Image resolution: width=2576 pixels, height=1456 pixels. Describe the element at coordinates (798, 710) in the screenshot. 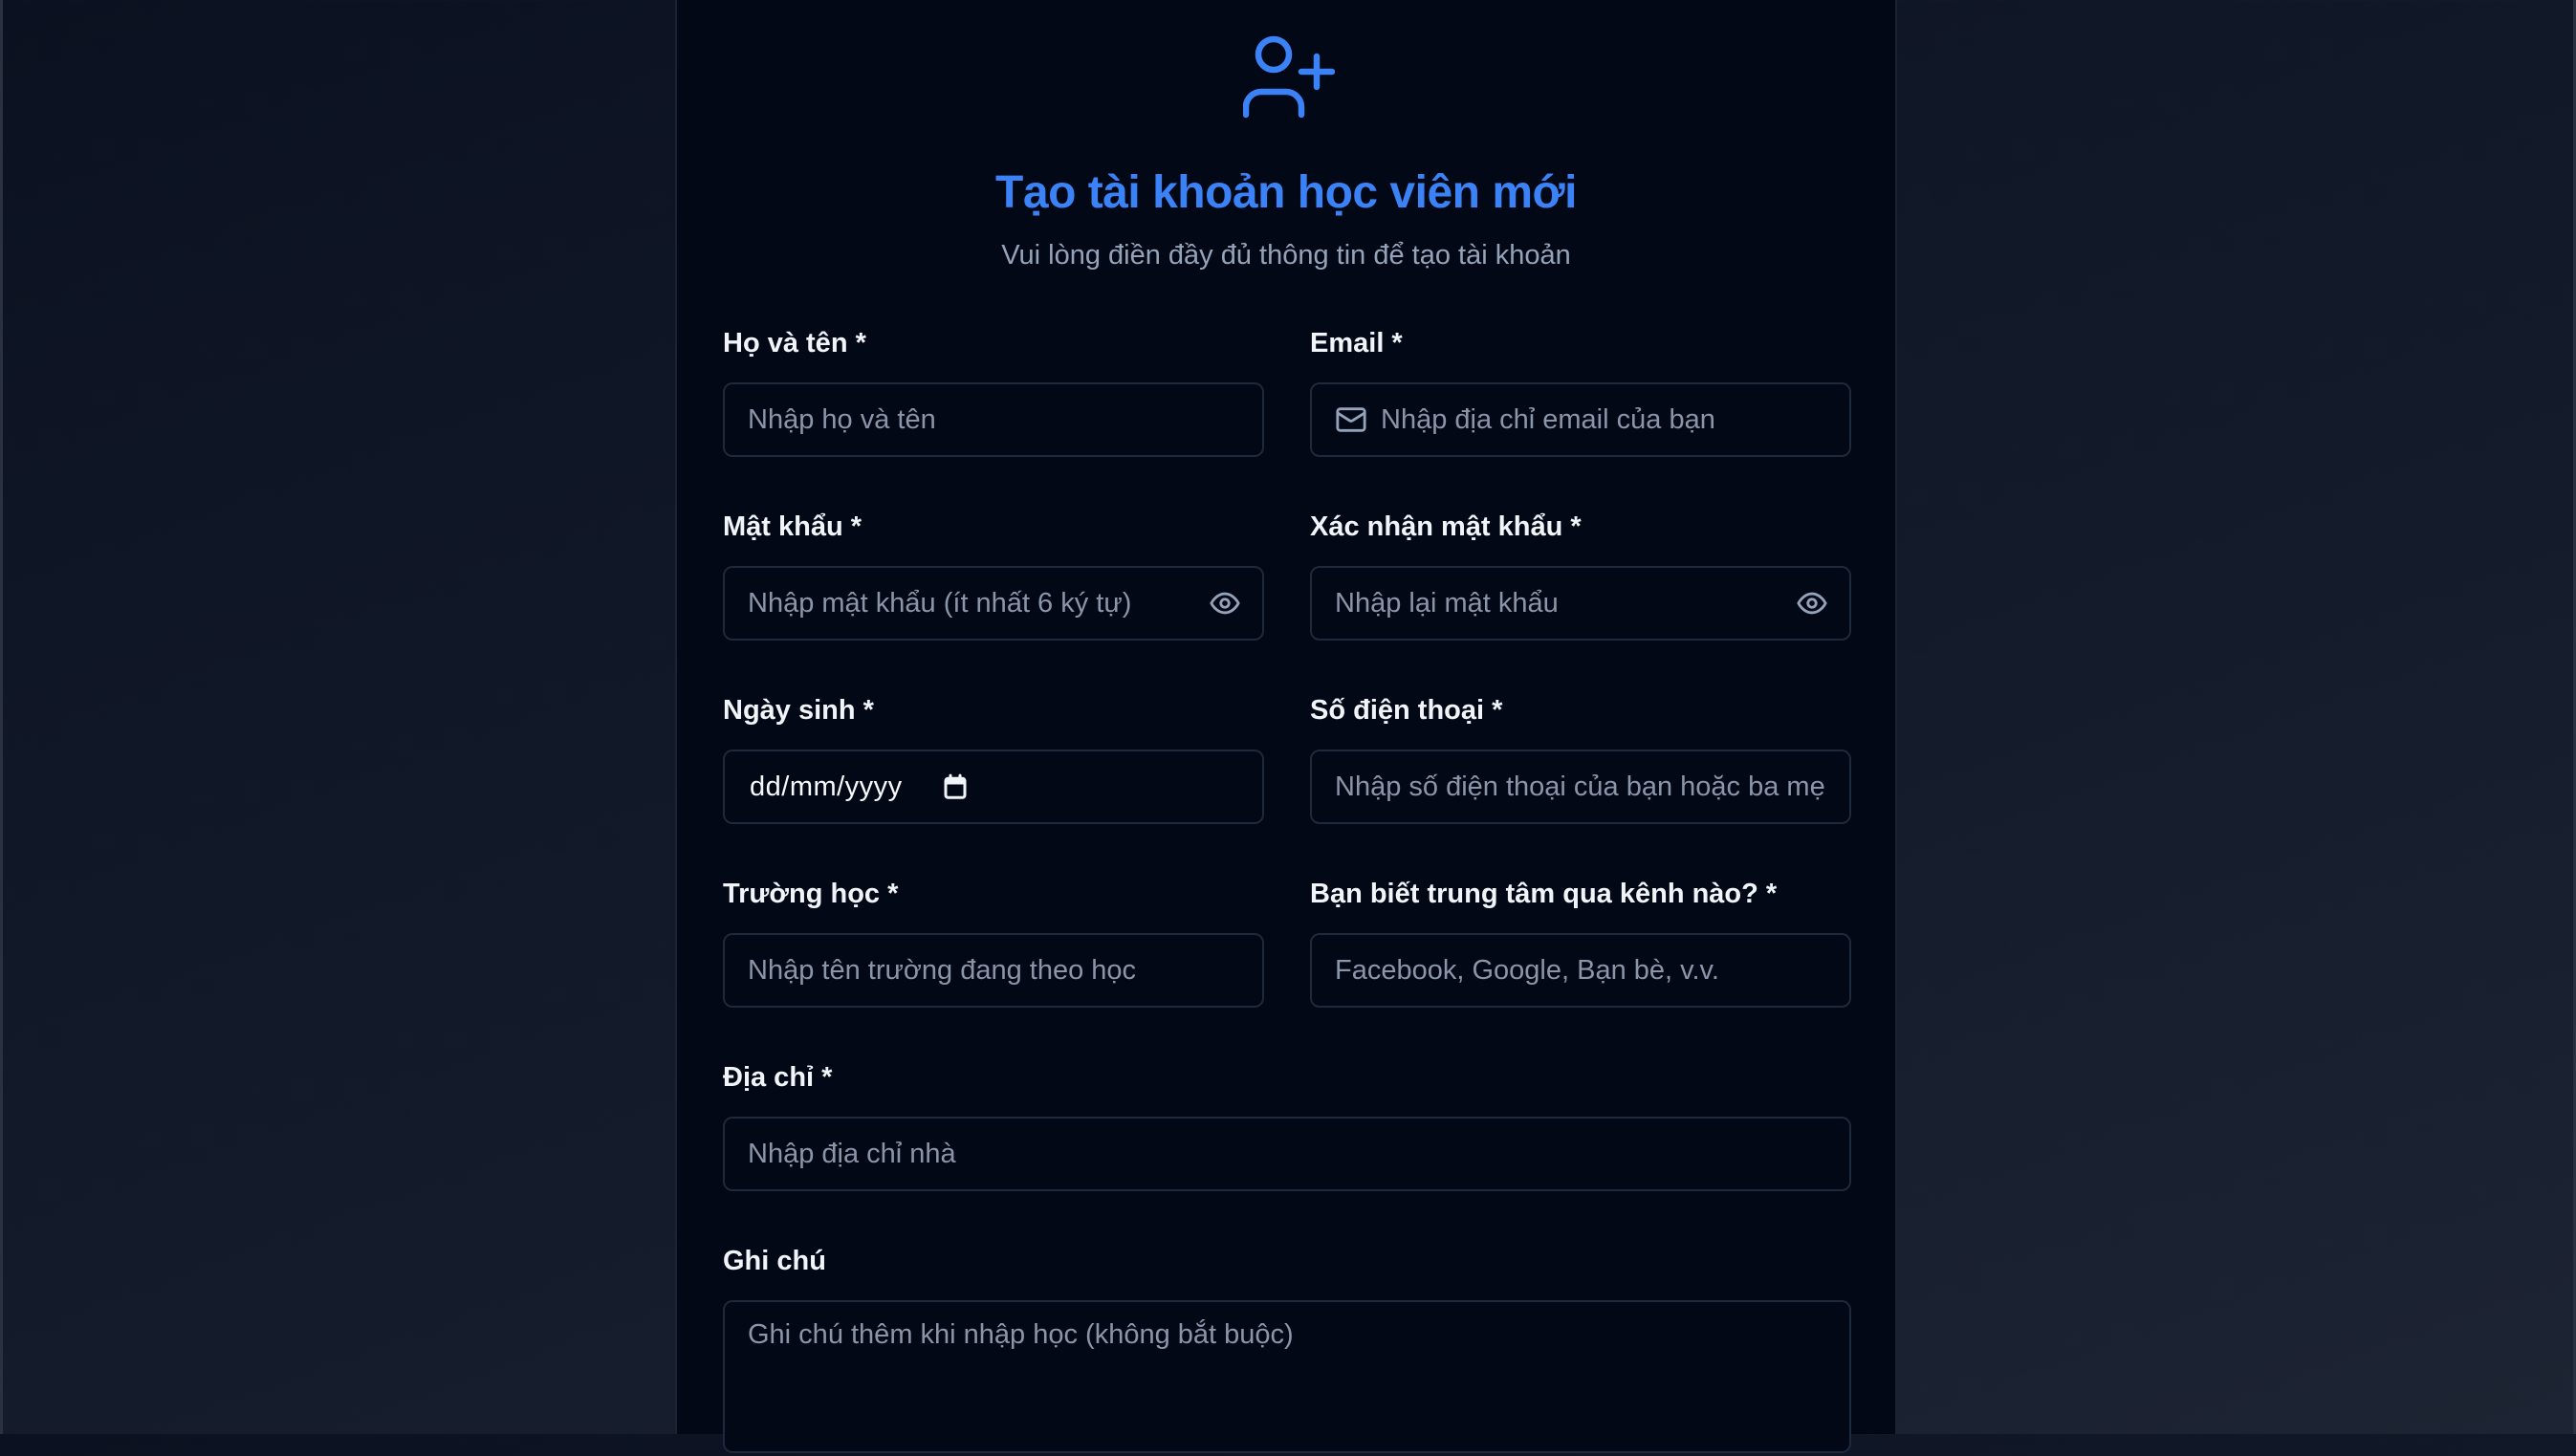

I see `birth-date-label: Ngày sinh *` at that location.